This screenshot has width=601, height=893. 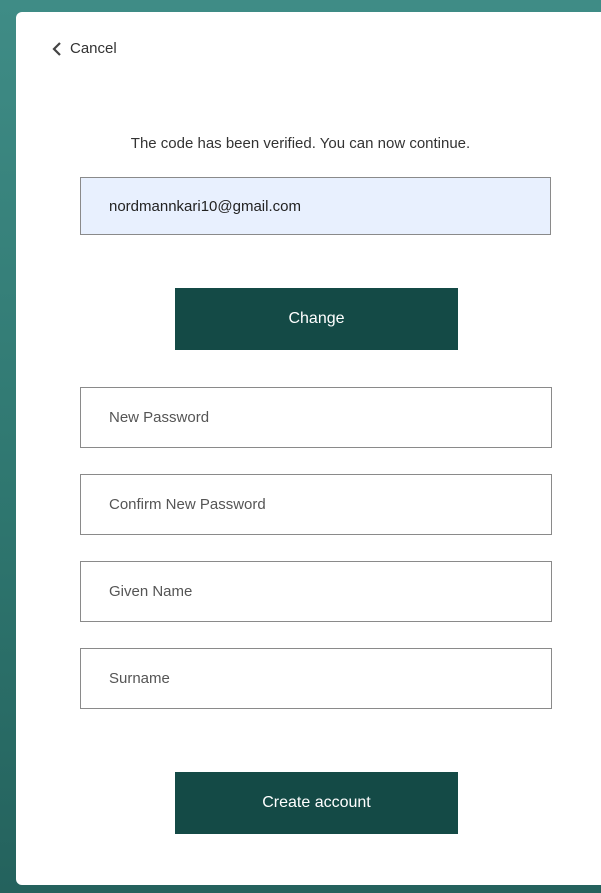 I want to click on email-value: nordmannkari10@gmail.com, so click(x=205, y=206).